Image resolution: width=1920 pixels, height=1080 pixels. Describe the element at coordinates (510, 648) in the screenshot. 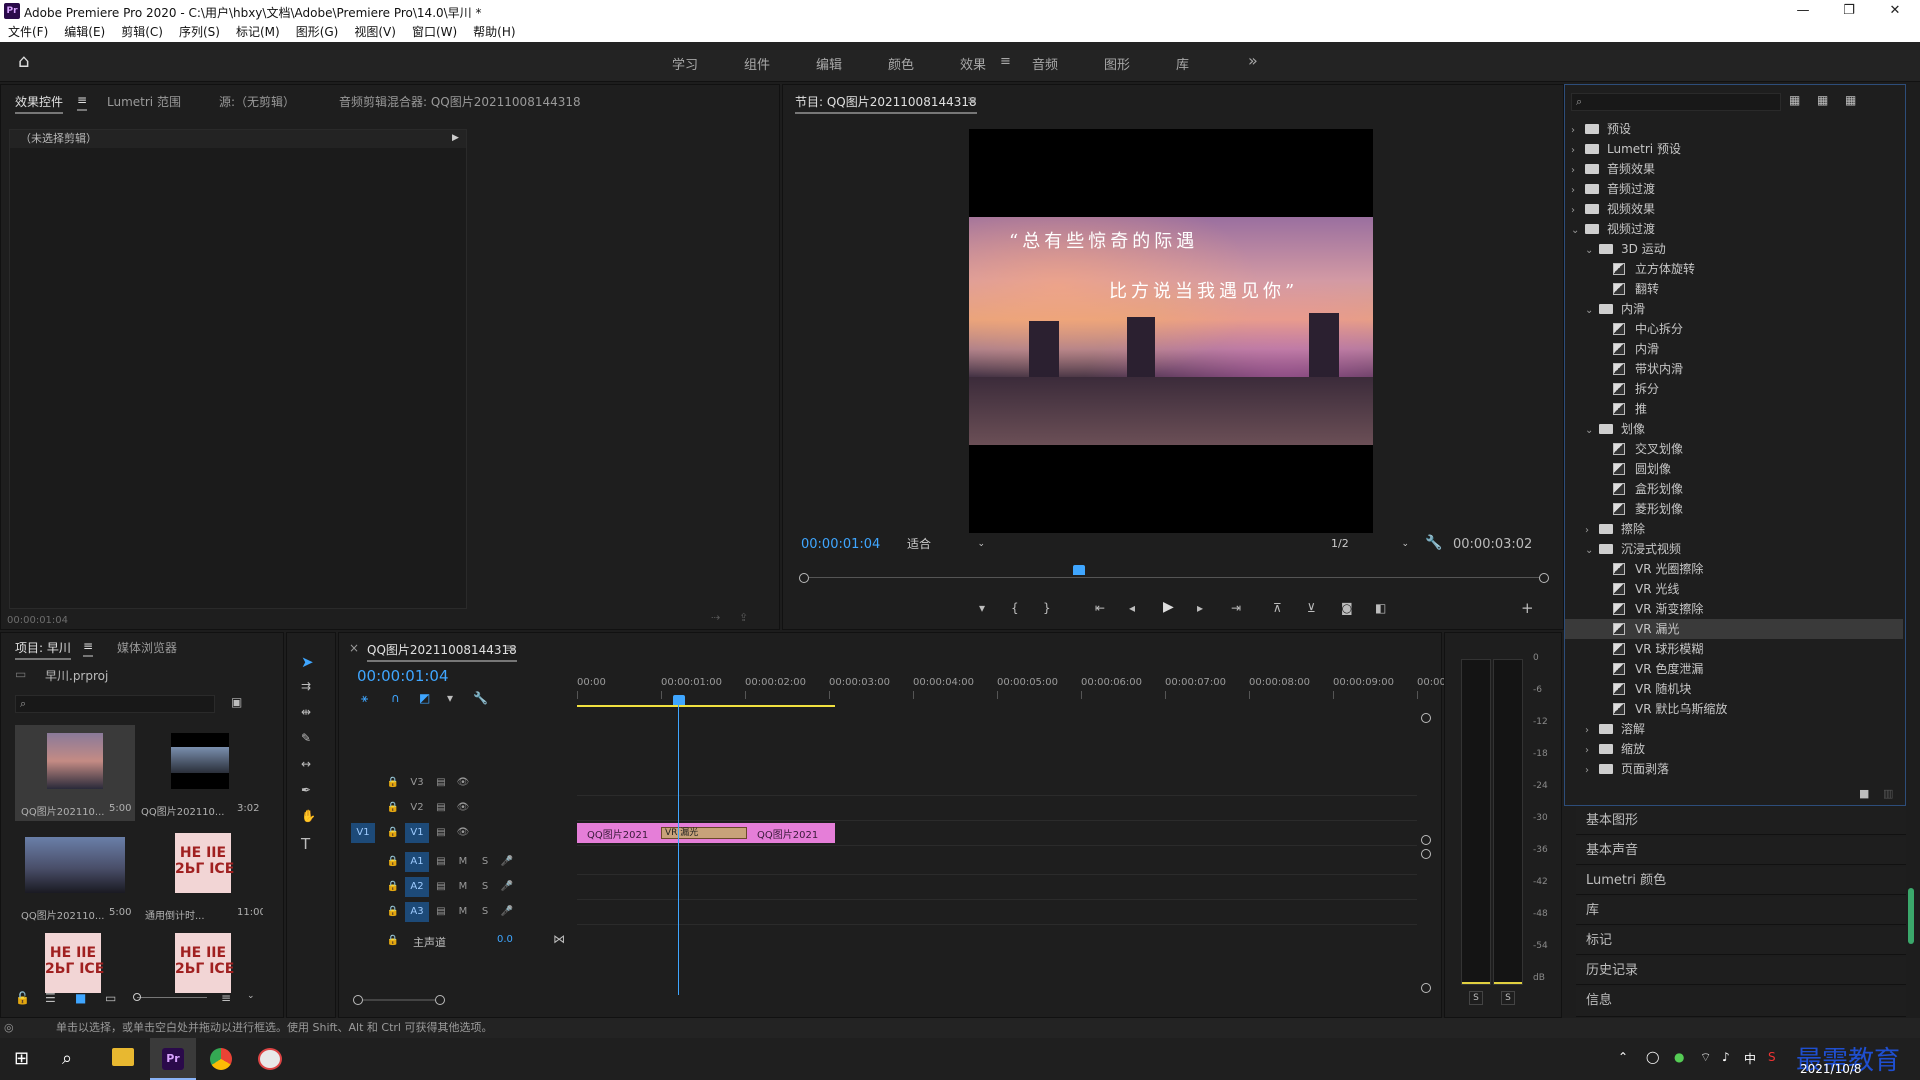

I see `timeline-menu-icon: ≡` at that location.